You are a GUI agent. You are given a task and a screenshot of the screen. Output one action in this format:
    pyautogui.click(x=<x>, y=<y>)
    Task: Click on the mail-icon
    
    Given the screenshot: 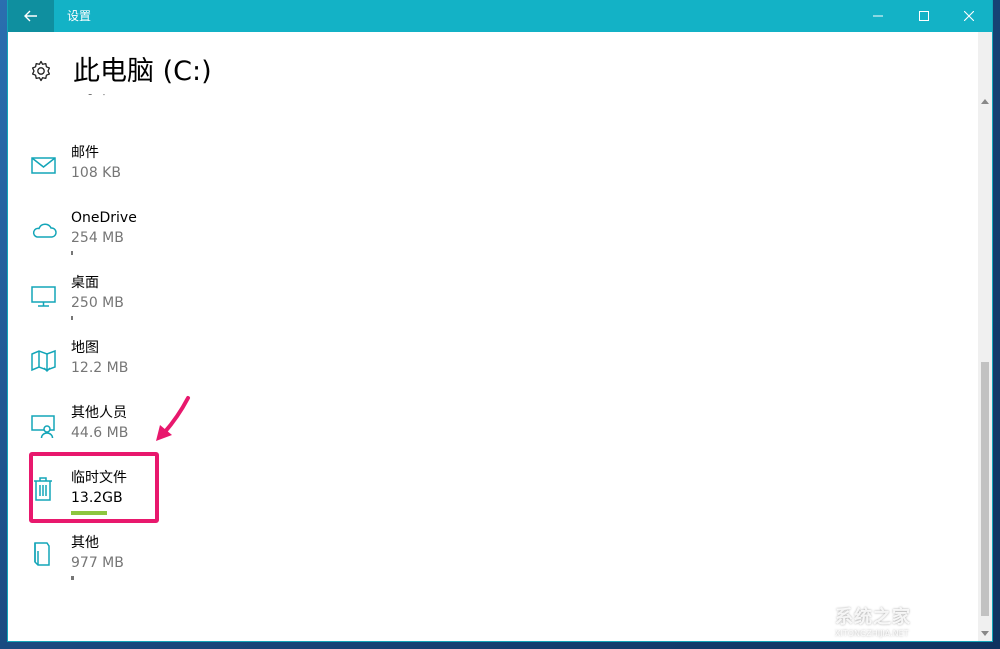 What is the action you would take?
    pyautogui.click(x=43, y=165)
    